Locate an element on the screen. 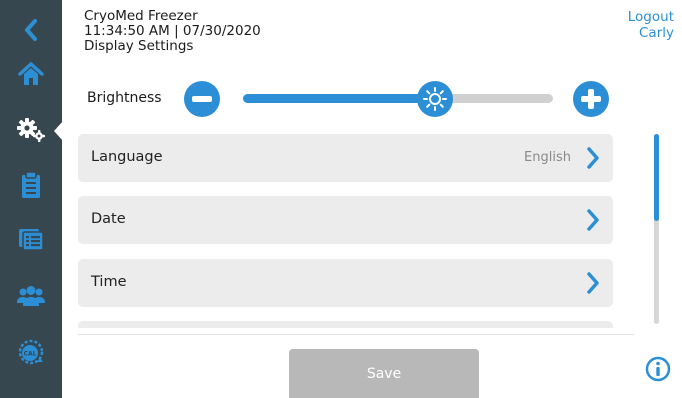 Image resolution: width=682 pixels, height=398 pixels. users-icon is located at coordinates (31, 296).